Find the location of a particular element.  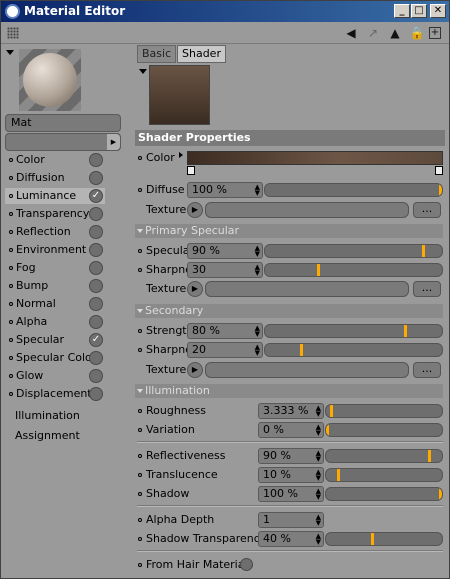

channel-item: Fog is located at coordinates (55, 268).